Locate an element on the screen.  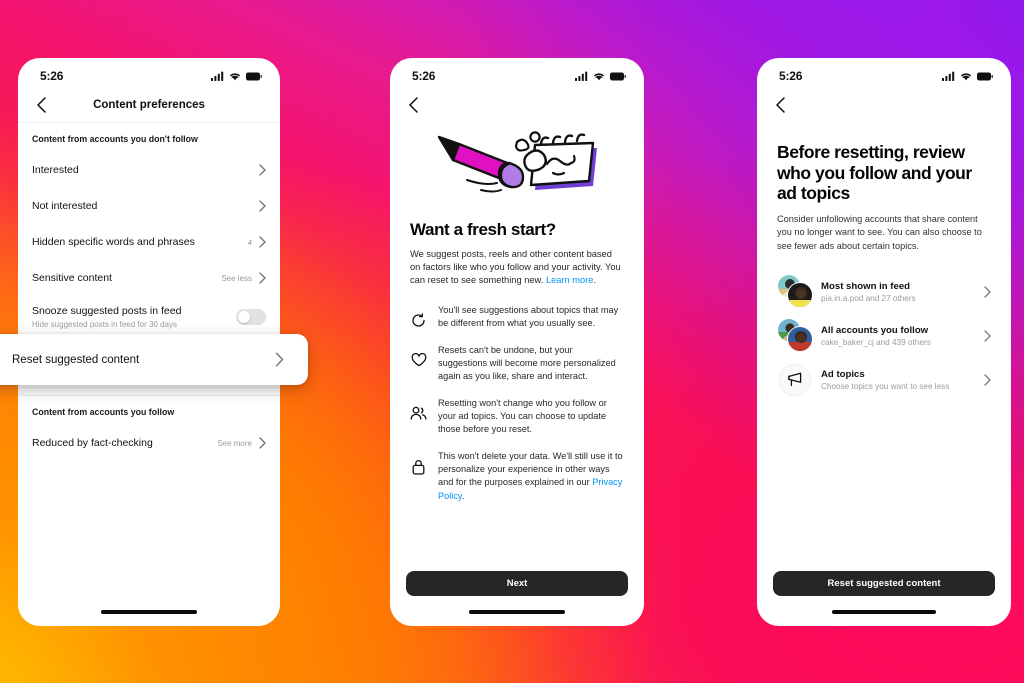
heart-icon is located at coordinates (418, 355).